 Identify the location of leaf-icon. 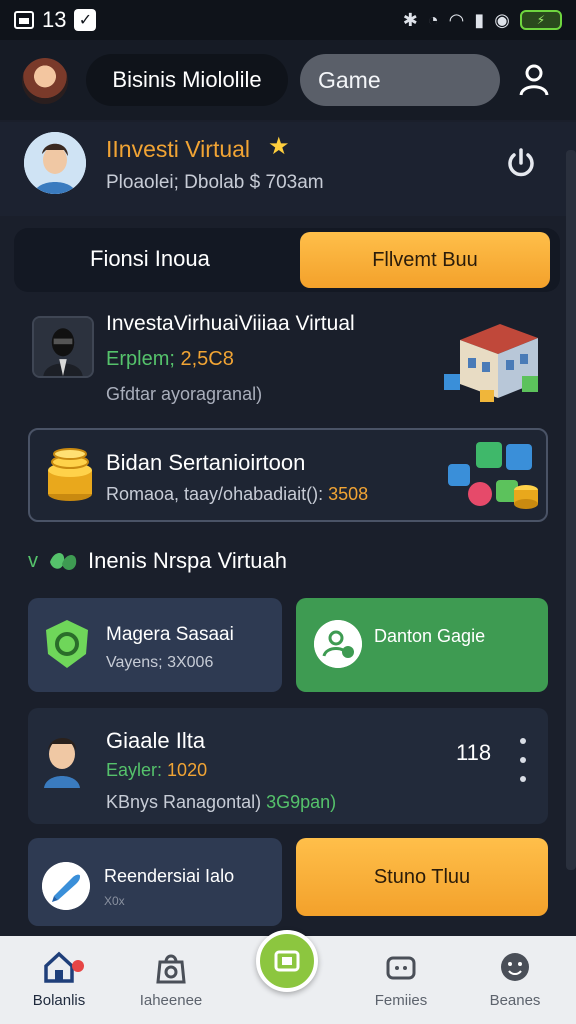
(63, 561).